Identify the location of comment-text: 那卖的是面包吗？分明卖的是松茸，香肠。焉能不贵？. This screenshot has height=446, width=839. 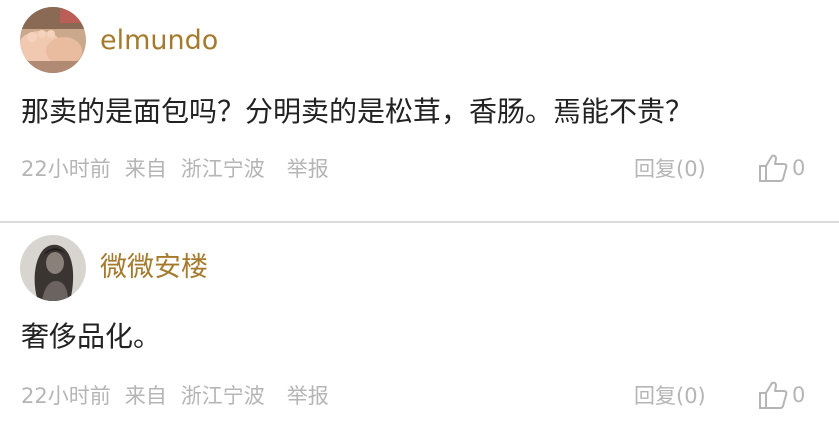
(357, 111).